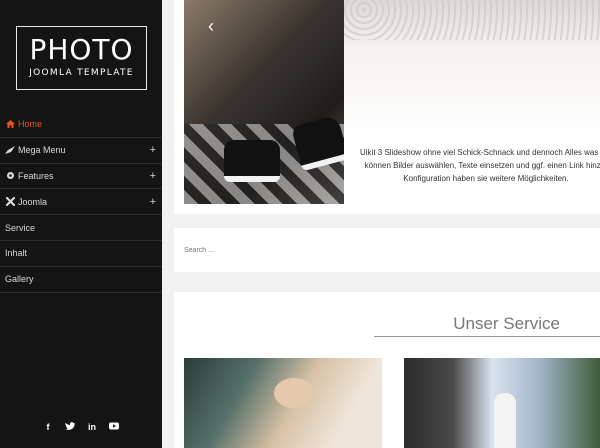 This screenshot has width=600, height=448. What do you see at coordinates (264, 102) in the screenshot?
I see `slideshow-image-sneakers: ‹` at bounding box center [264, 102].